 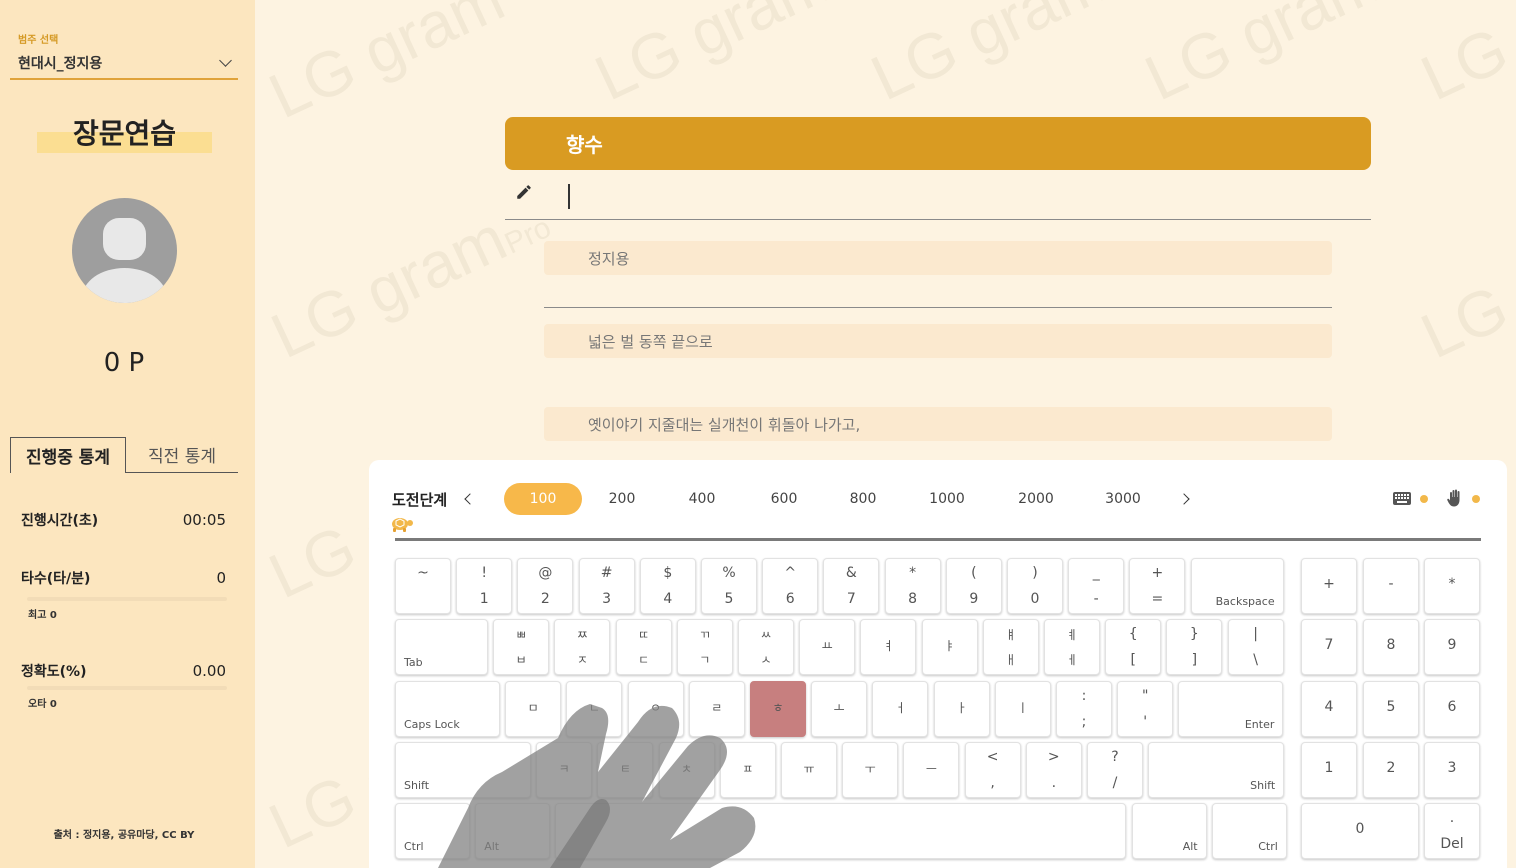 What do you see at coordinates (1329, 647) in the screenshot?
I see `key-7: 7` at bounding box center [1329, 647].